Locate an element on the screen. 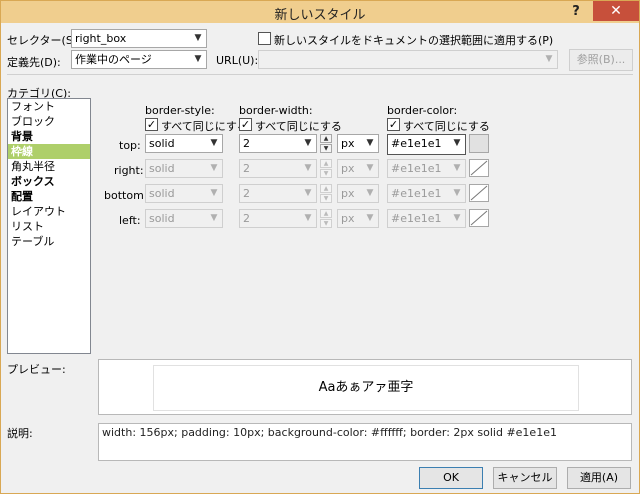 This screenshot has height=494, width=640. side-label-bottom: bottom: is located at coordinates (126, 195).